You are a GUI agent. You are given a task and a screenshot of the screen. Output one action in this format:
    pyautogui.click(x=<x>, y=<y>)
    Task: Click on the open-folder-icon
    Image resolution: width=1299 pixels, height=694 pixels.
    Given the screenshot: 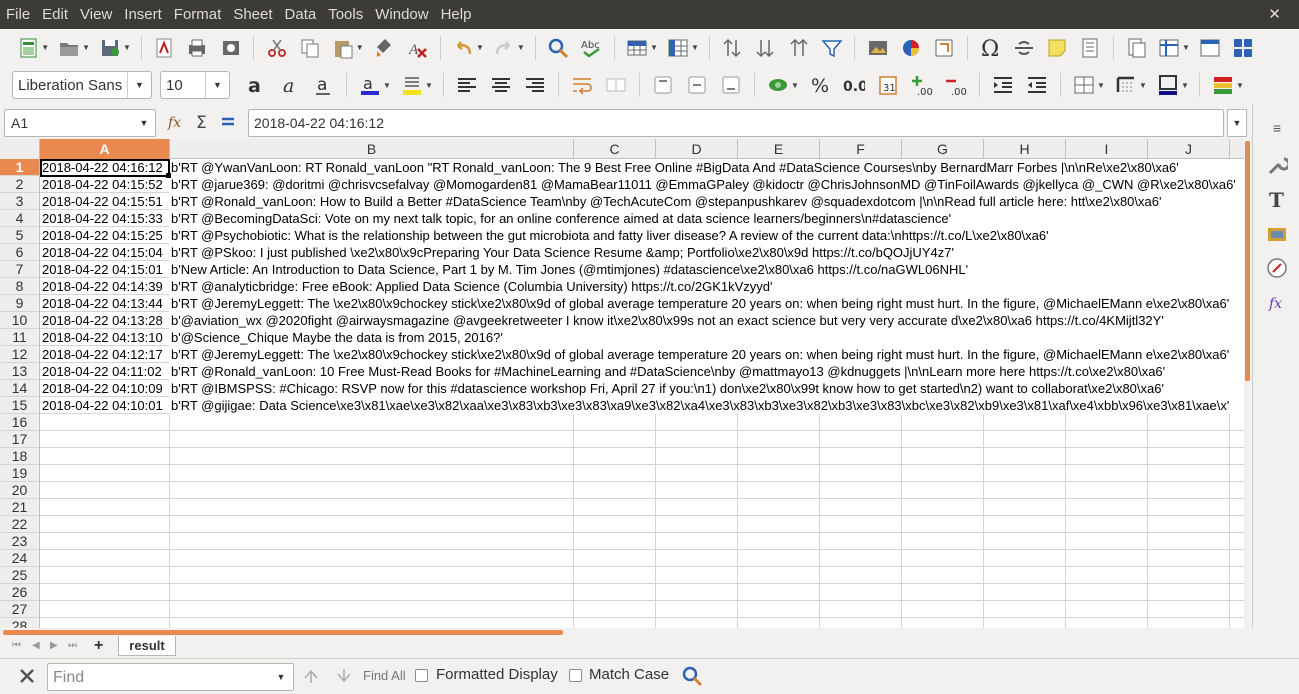 What is the action you would take?
    pyautogui.click(x=69, y=48)
    